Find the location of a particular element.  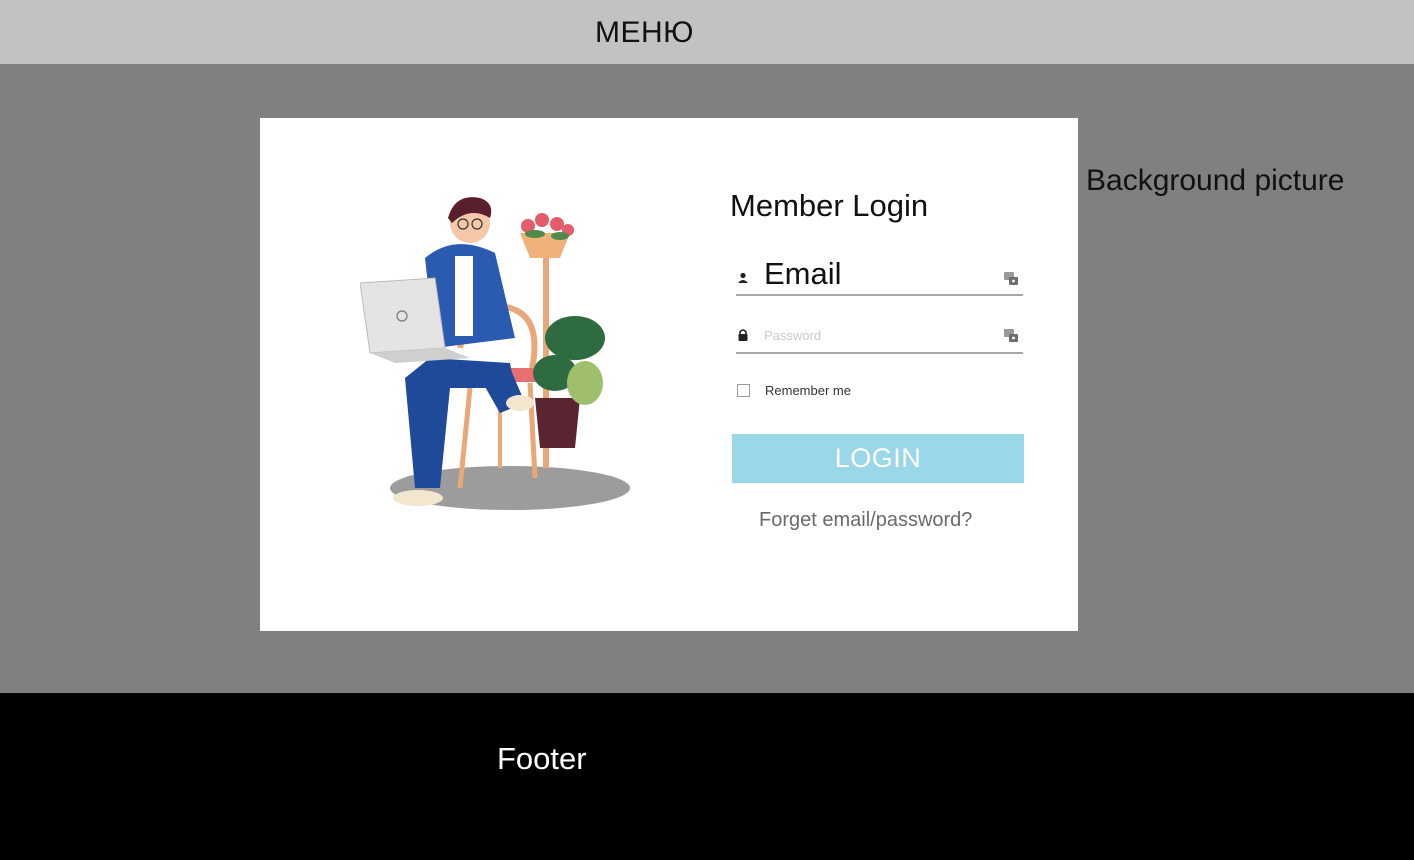

password-field: Password is located at coordinates (879, 336).